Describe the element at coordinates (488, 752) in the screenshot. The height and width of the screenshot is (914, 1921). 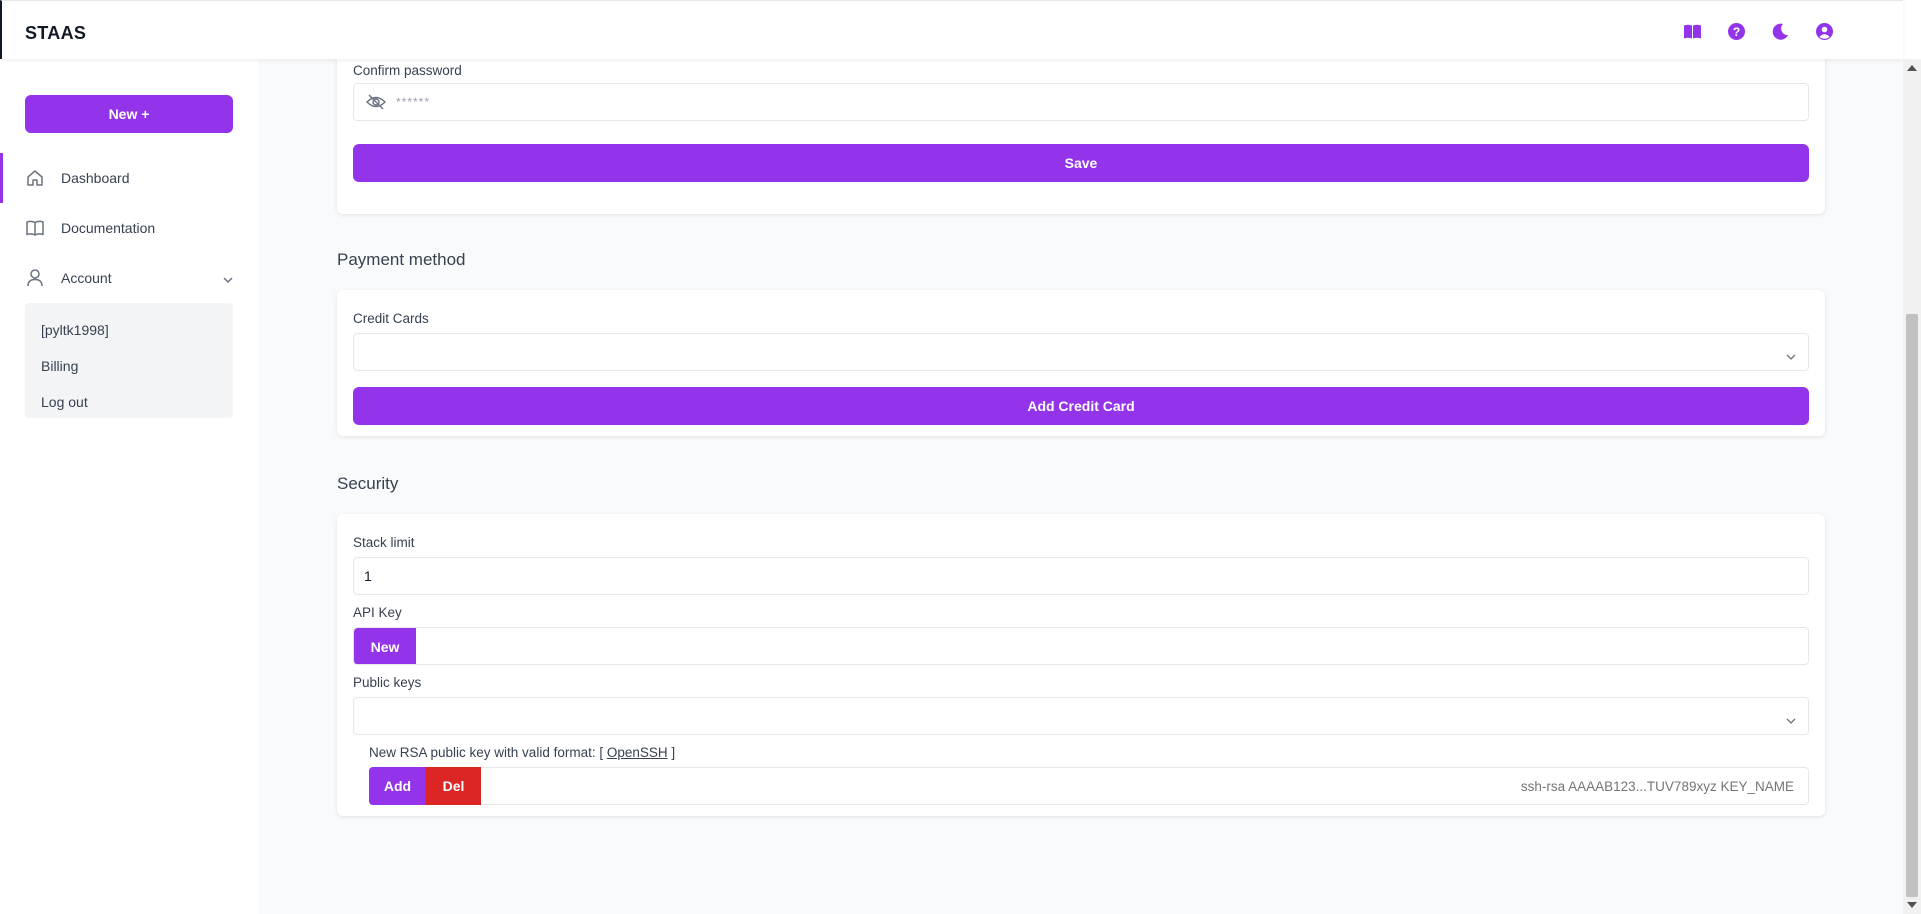
I see `rsa-hint-prefix: New RSA public key with valid format: [` at that location.